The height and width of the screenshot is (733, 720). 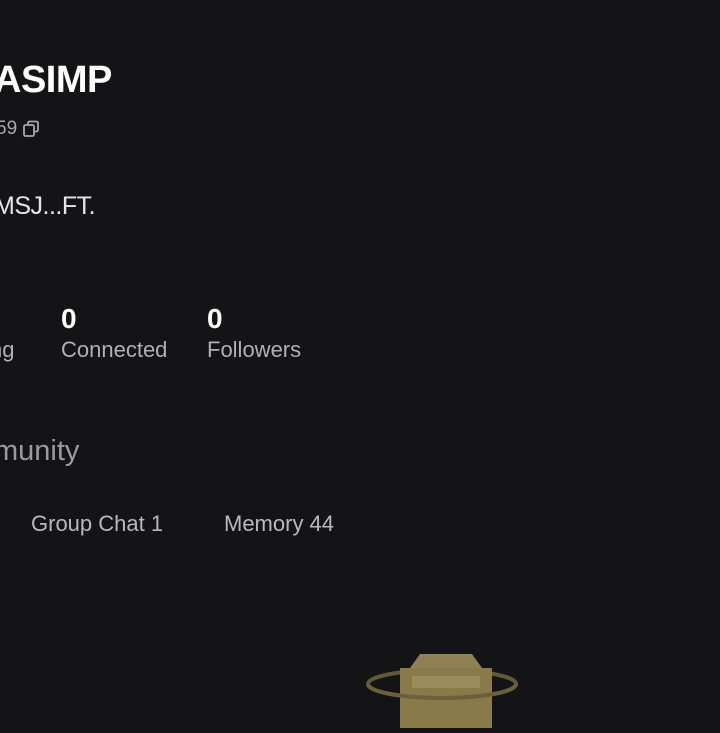 I want to click on tab-group-chat: Group Chat 1, so click(x=97, y=524).